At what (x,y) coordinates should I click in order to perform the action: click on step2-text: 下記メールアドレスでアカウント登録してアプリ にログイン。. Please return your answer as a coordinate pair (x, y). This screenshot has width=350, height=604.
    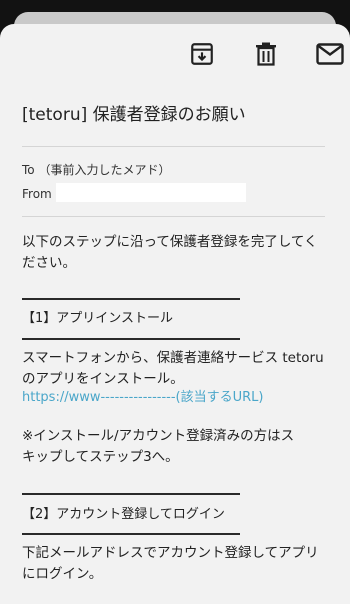
    Looking at the image, I should click on (170, 563).